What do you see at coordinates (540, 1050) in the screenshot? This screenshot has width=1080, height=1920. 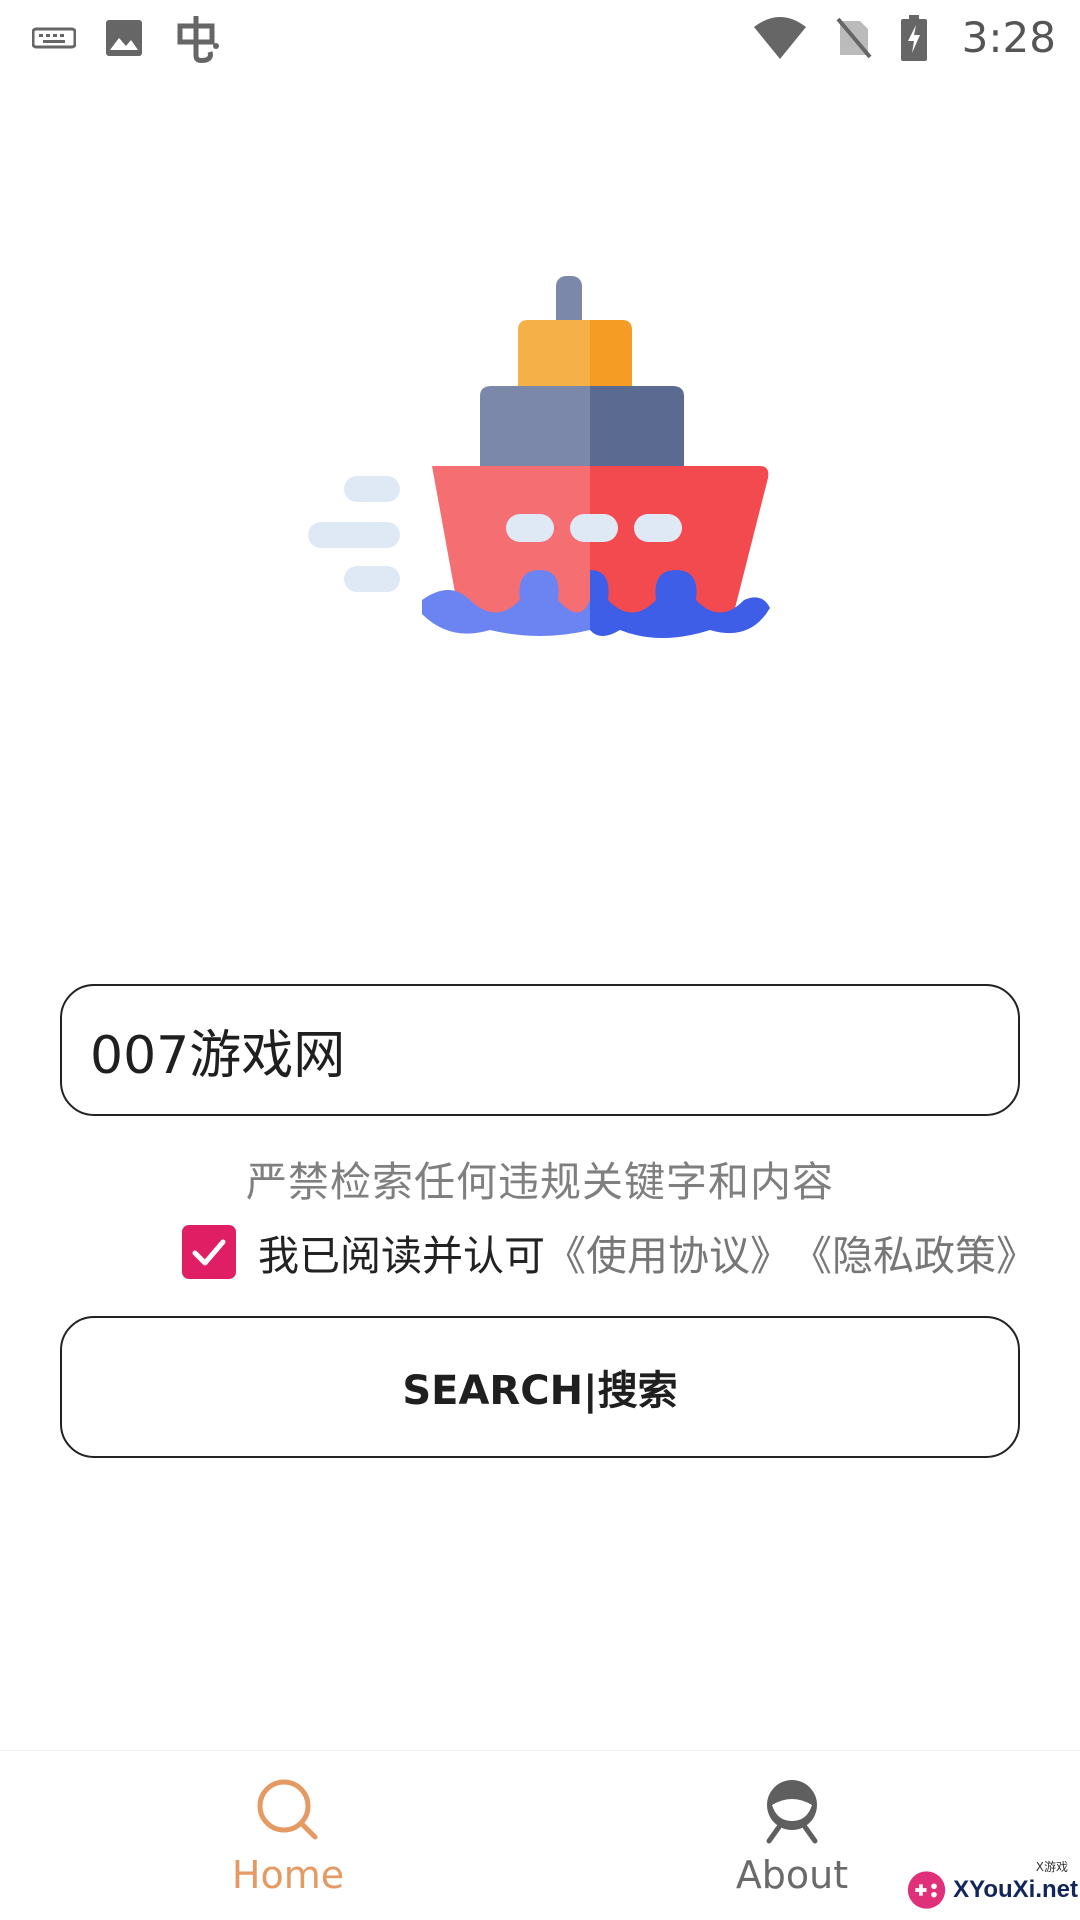 I see `search-input: 007游戏网` at bounding box center [540, 1050].